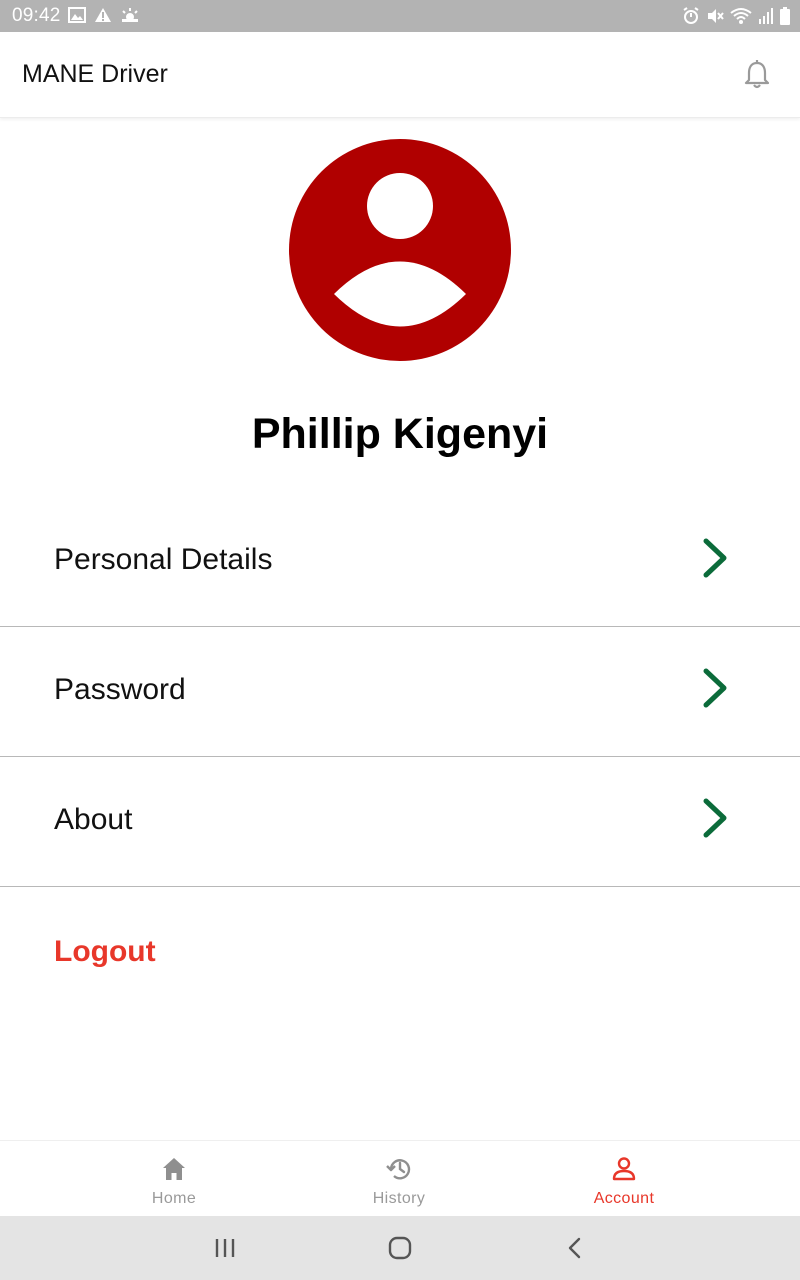  I want to click on tab-home: Home, so click(174, 1179).